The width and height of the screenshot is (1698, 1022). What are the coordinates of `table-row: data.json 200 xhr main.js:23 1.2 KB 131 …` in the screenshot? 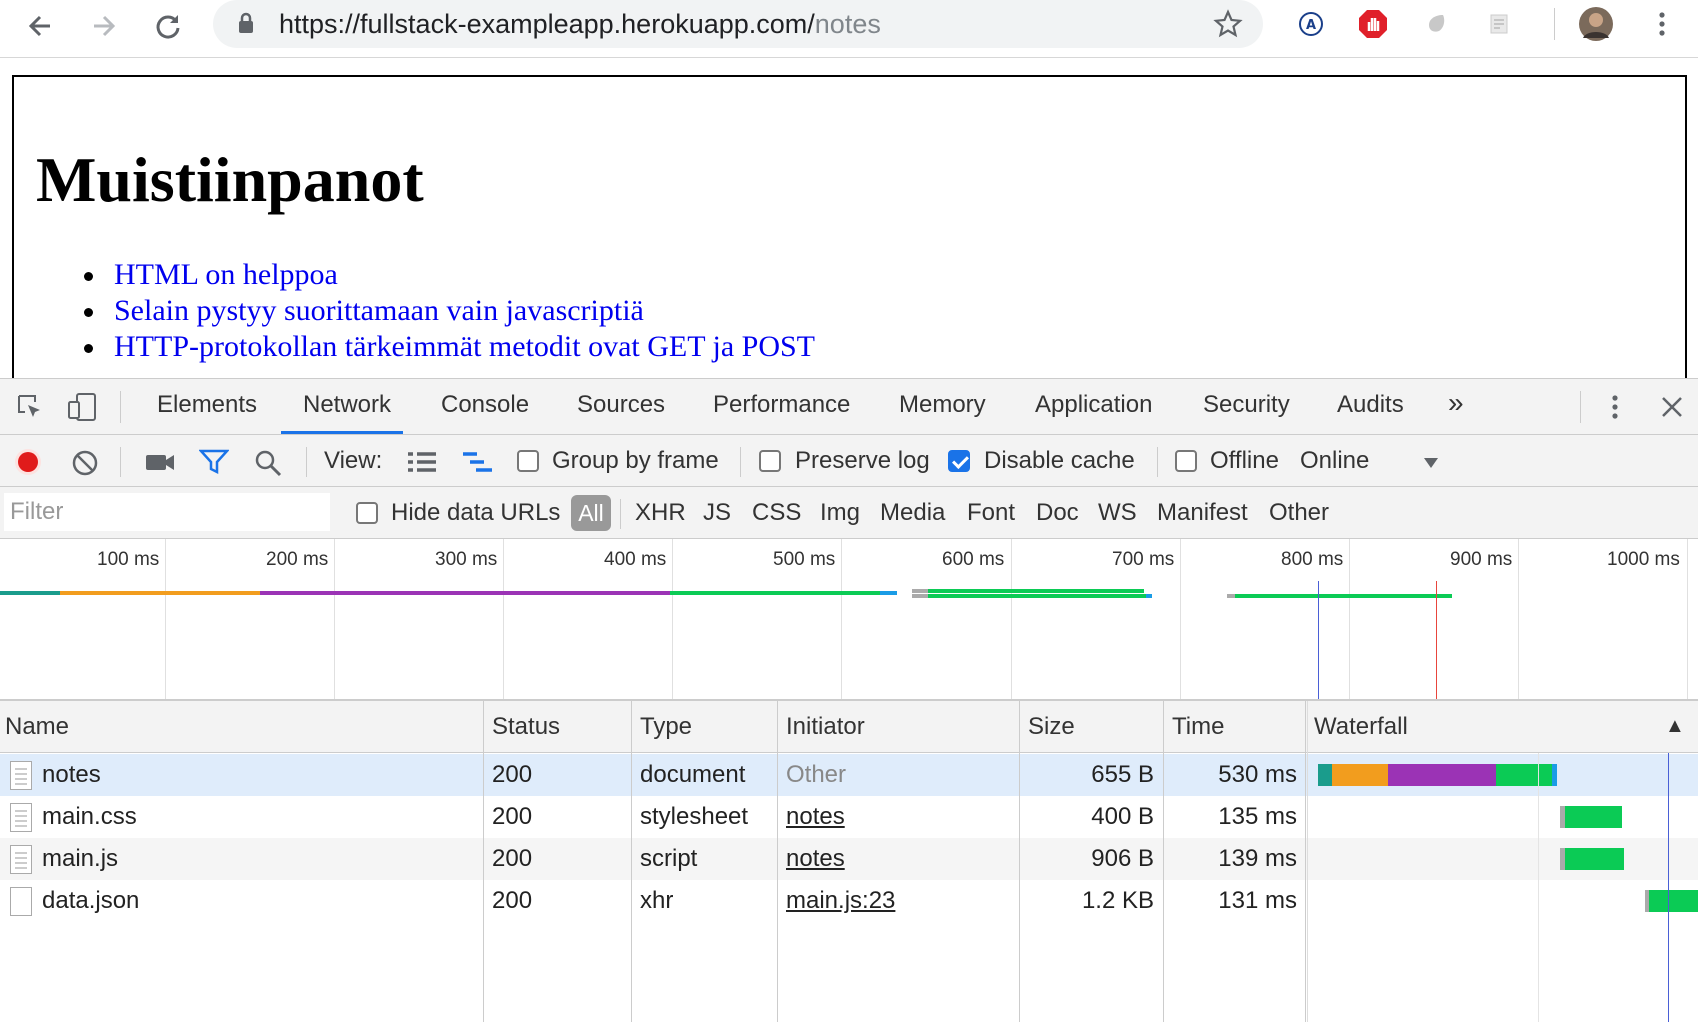 It's located at (849, 901).